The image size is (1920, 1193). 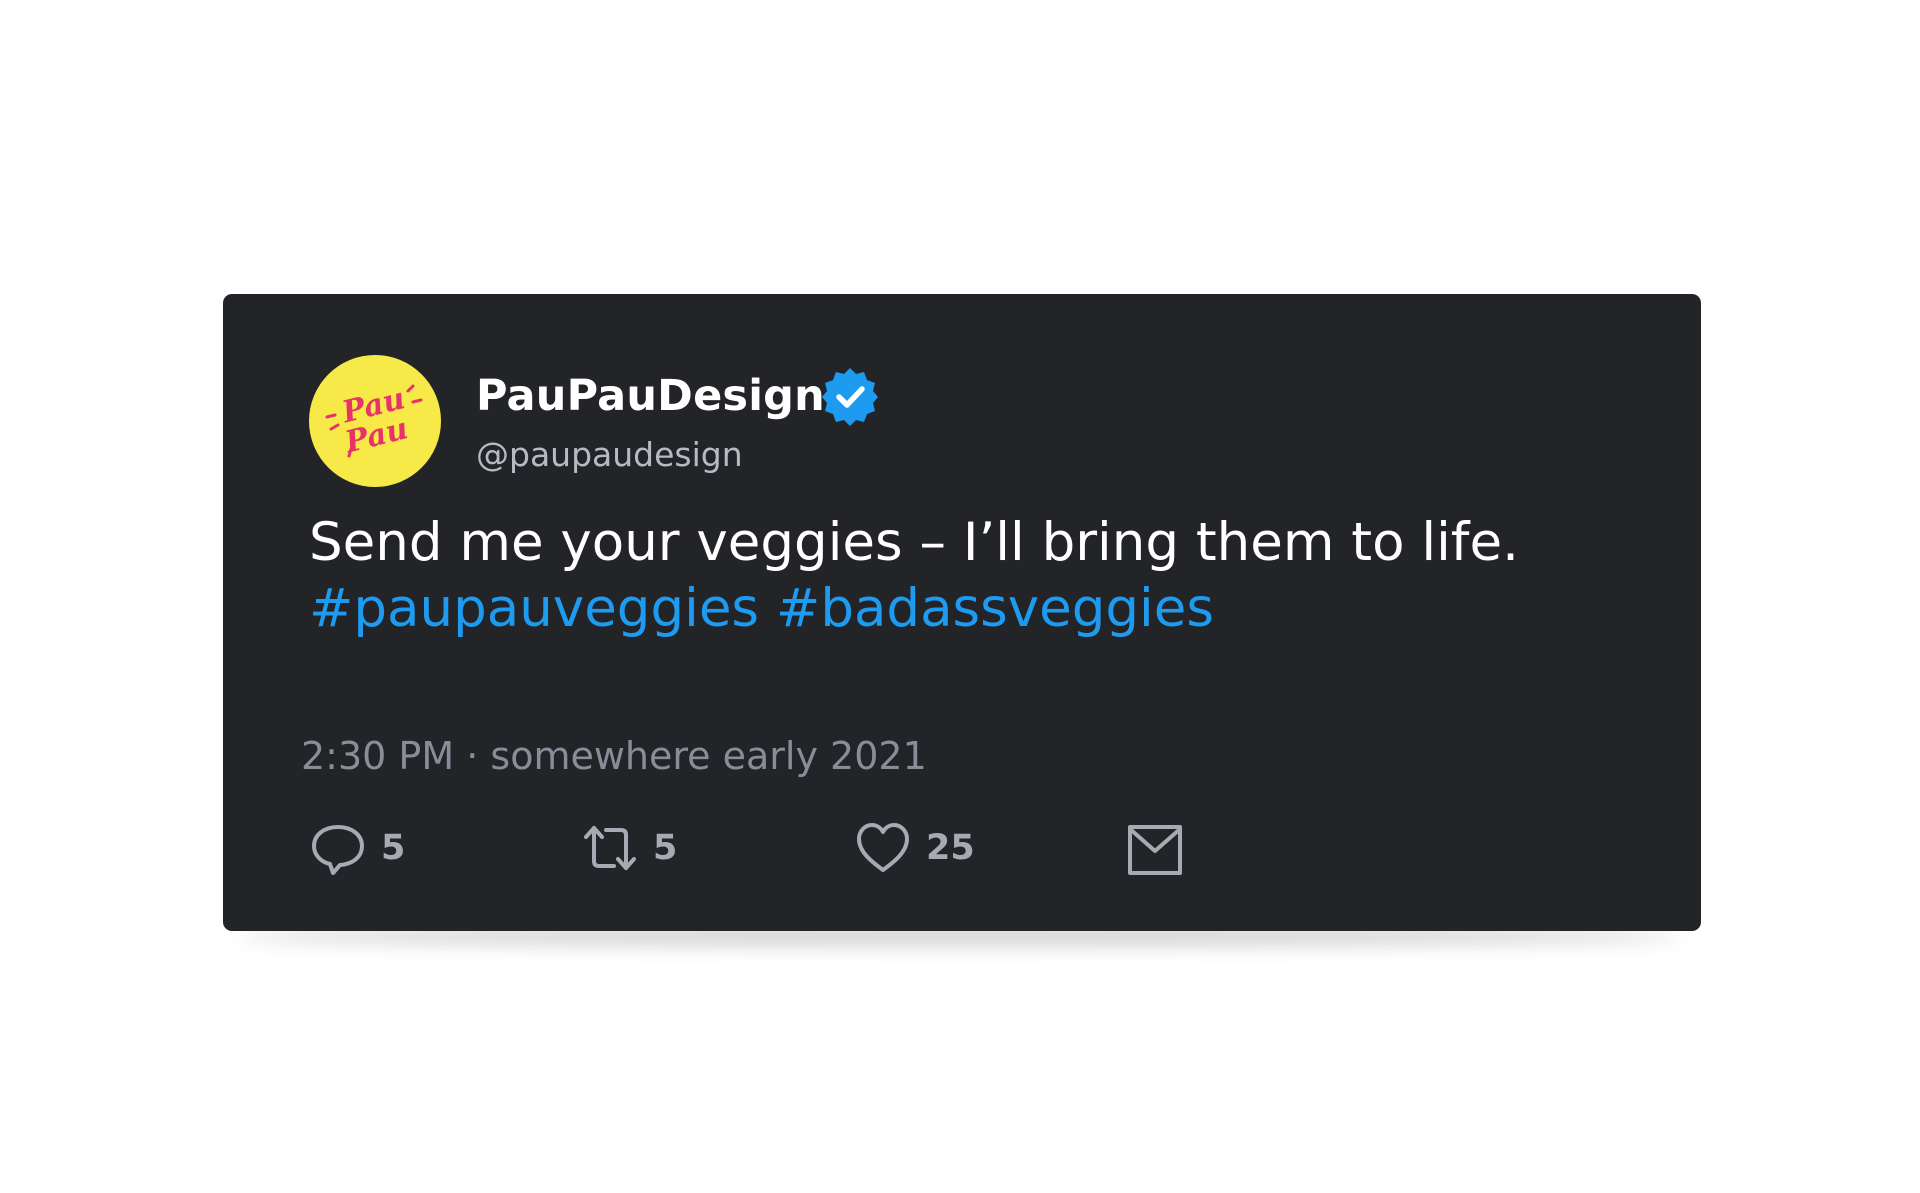 What do you see at coordinates (883, 847) in the screenshot?
I see `heart-icon` at bounding box center [883, 847].